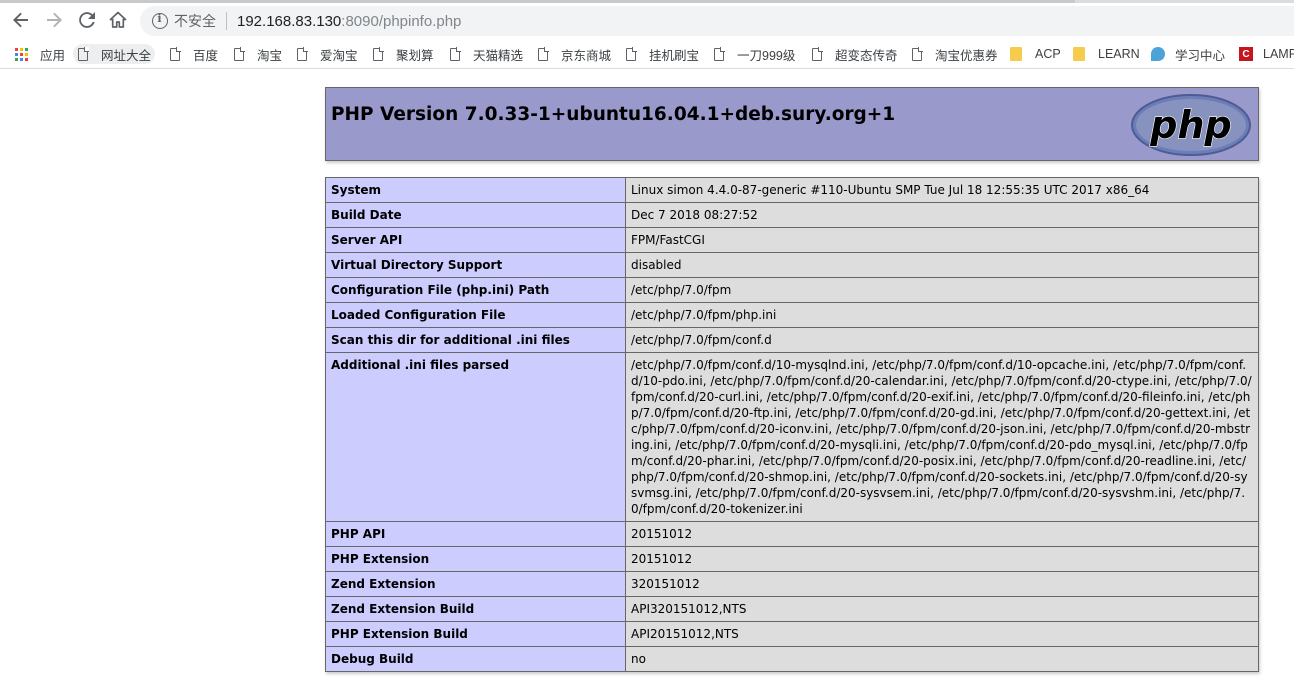 This screenshot has width=1294, height=694. I want to click on bookmark-item: 爱淘宝, so click(327, 54).